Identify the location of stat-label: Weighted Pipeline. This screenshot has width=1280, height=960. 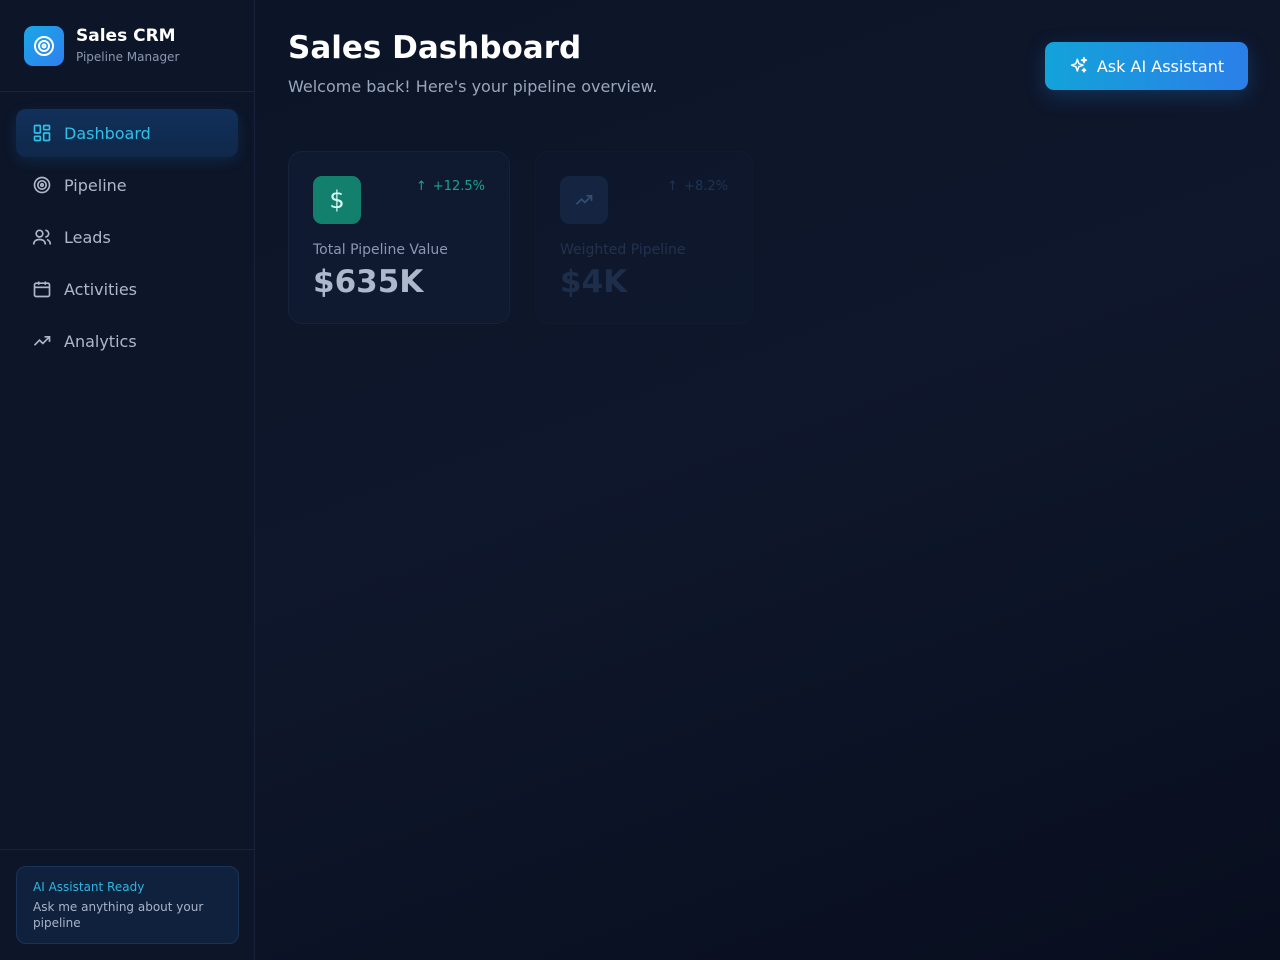
(623, 250).